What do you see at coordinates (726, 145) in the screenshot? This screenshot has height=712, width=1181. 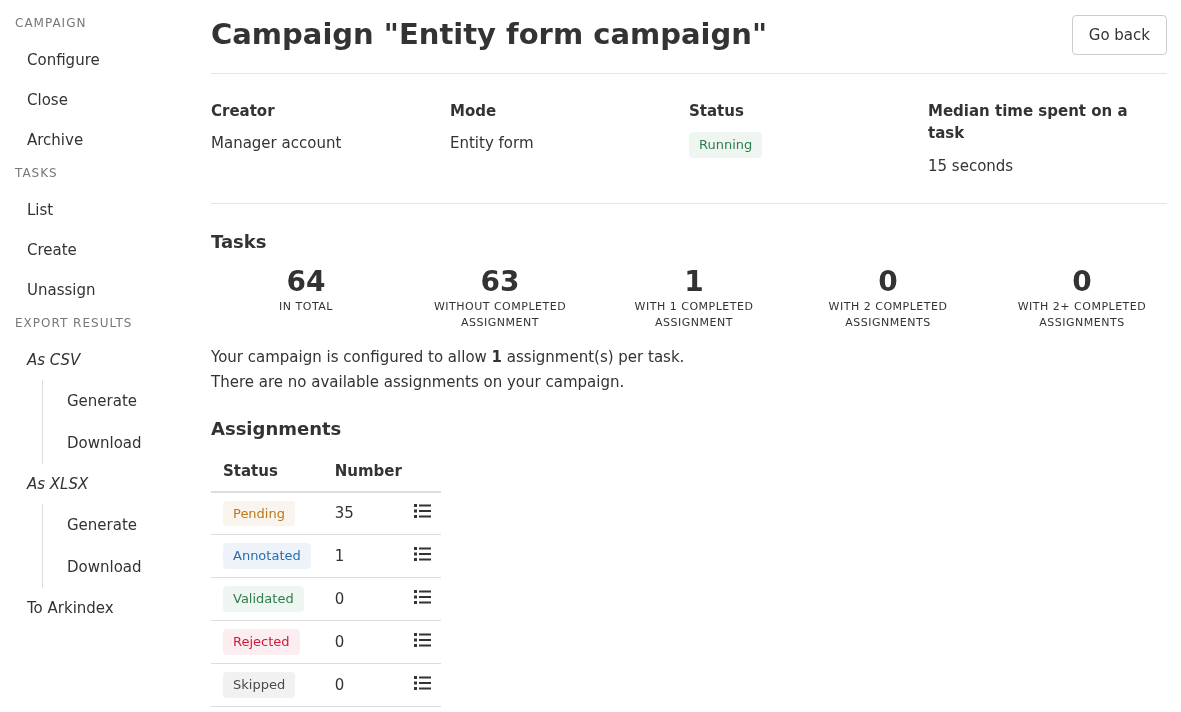 I see `status-tag: Running` at bounding box center [726, 145].